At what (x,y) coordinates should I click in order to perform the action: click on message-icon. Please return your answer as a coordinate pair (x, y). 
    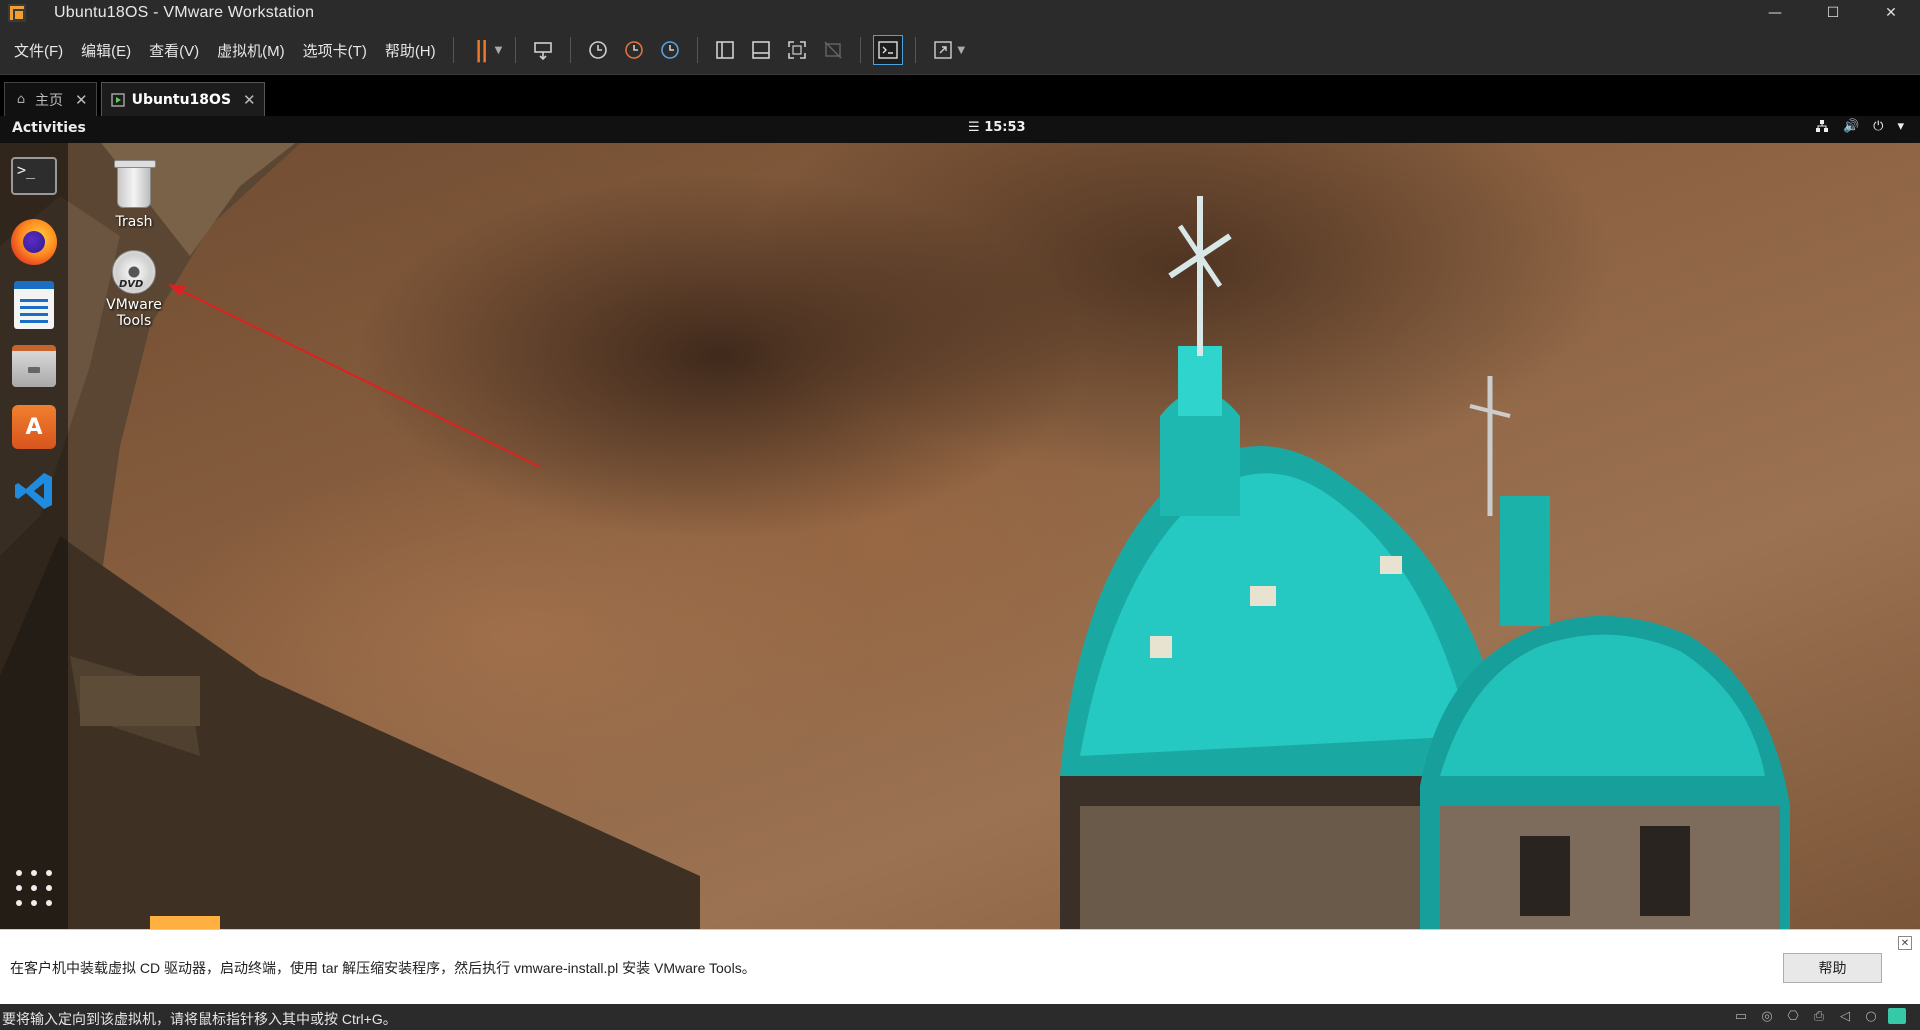
    Looking at the image, I should click on (1897, 1016).